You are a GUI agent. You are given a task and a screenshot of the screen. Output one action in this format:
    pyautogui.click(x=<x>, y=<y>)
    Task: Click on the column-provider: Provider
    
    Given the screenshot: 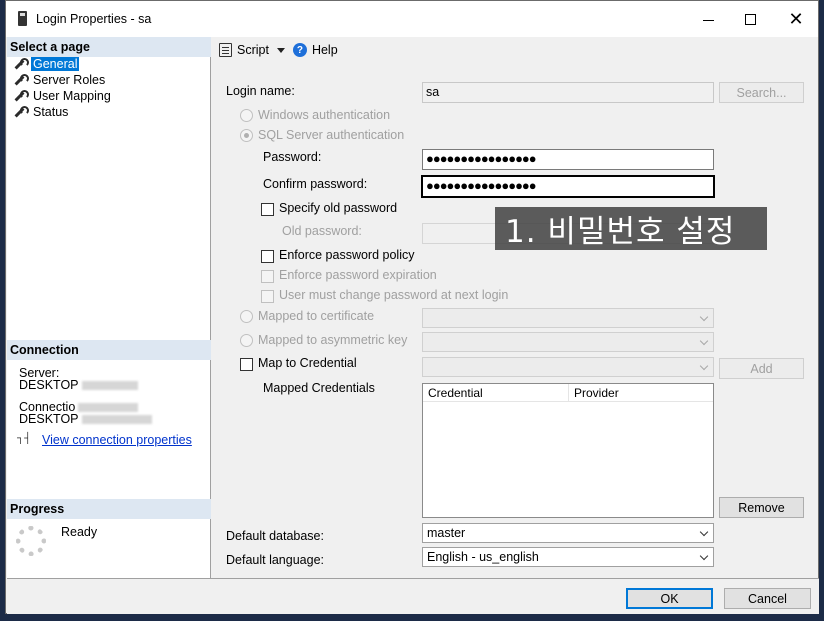 What is the action you would take?
    pyautogui.click(x=596, y=392)
    